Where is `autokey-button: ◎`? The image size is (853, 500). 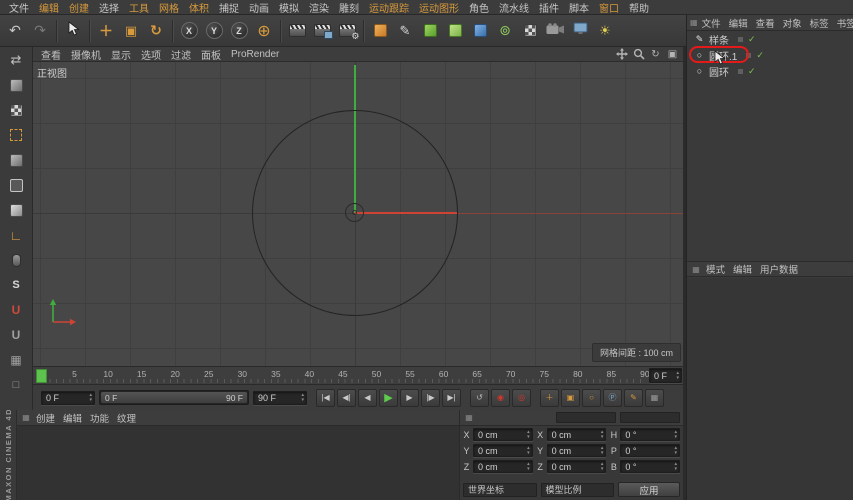 autokey-button: ◎ is located at coordinates (521, 397).